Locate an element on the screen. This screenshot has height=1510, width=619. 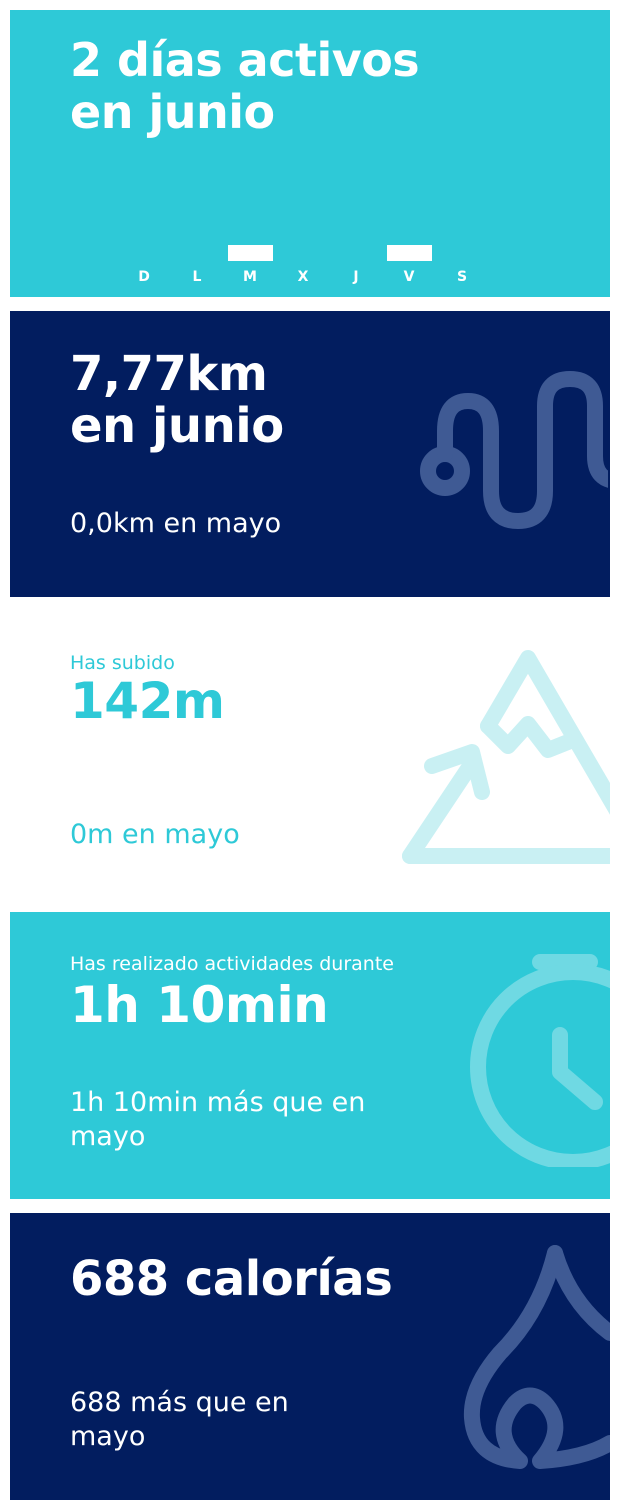
active-time-value: 1h 10min is located at coordinates (199, 1005).